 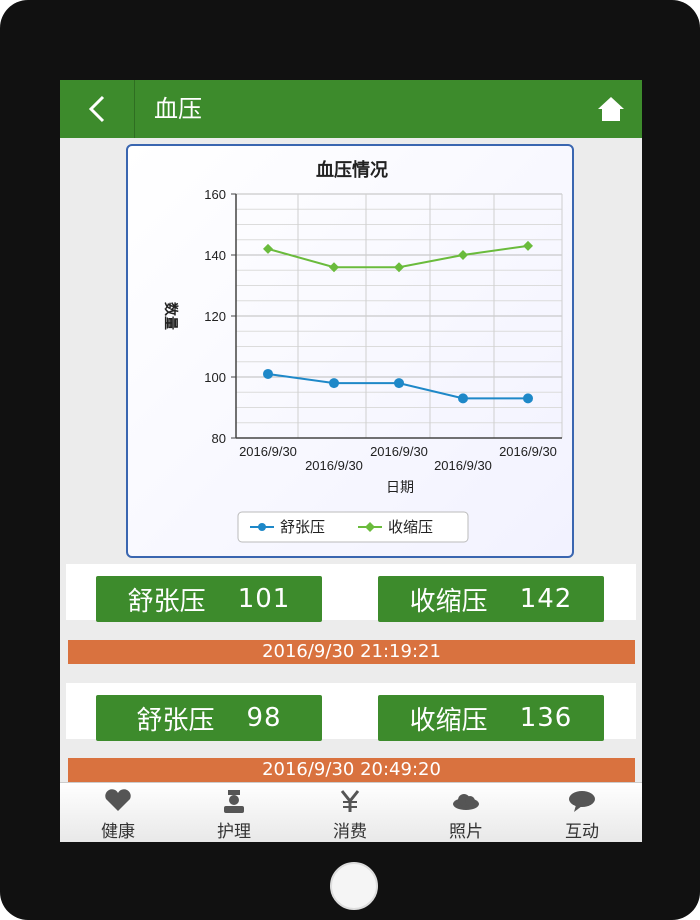 What do you see at coordinates (410, 527) in the screenshot?
I see `legend-label-systolic: 收缩压` at bounding box center [410, 527].